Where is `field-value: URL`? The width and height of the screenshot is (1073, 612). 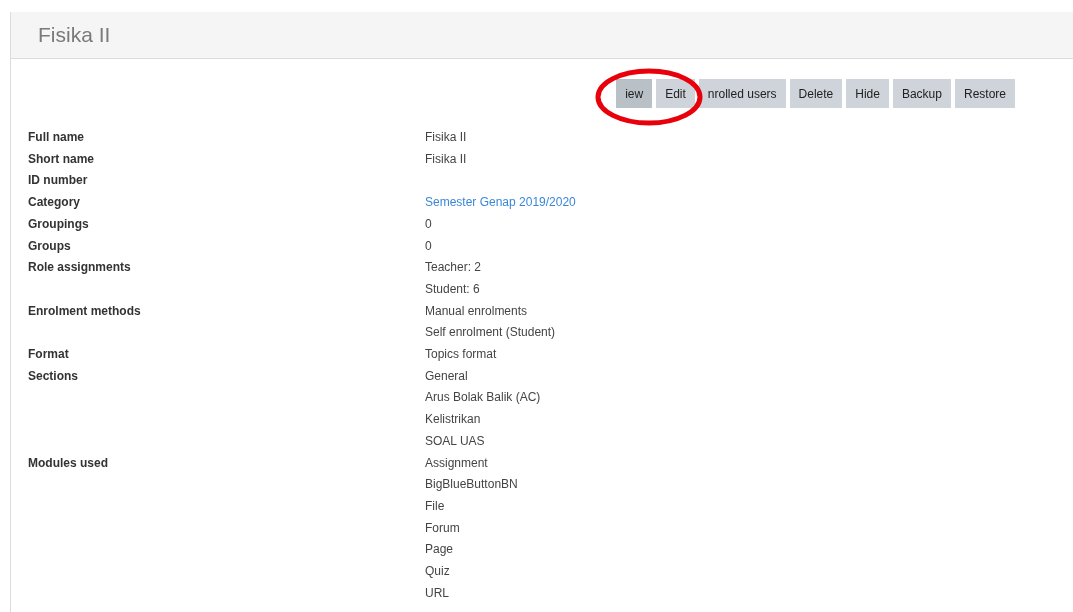 field-value: URL is located at coordinates (437, 593).